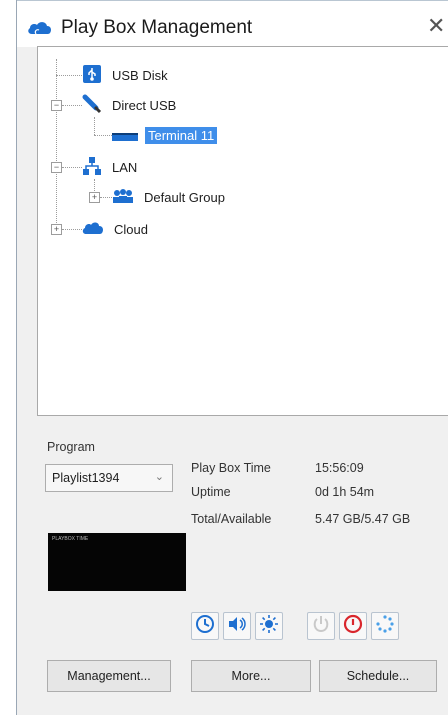  Describe the element at coordinates (70, 539) in the screenshot. I see `preview-text: PLAYBOX TIME` at that location.